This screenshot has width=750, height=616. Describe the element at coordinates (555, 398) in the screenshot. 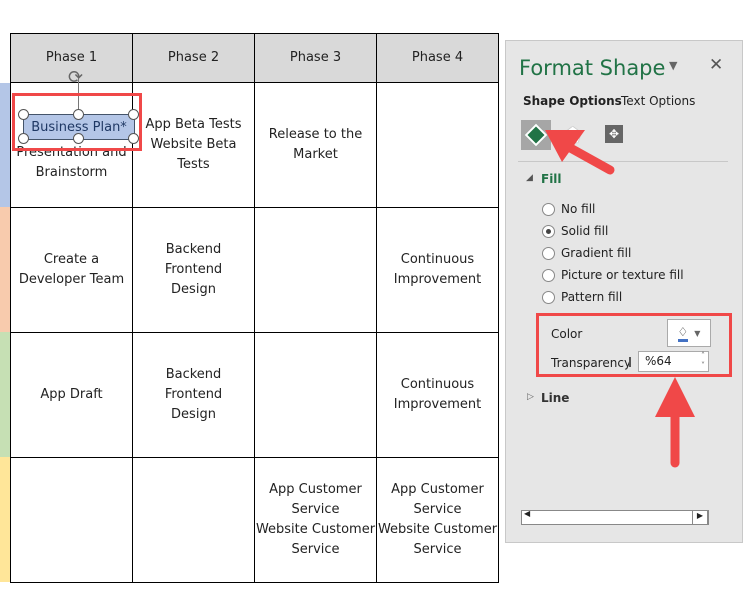

I see `line-section-header: Line` at that location.